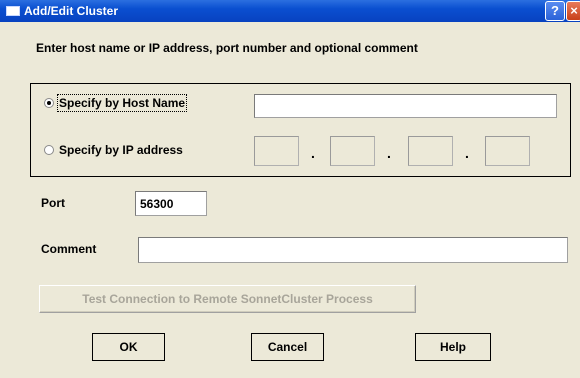  What do you see at coordinates (353, 250) in the screenshot?
I see `comment-input` at bounding box center [353, 250].